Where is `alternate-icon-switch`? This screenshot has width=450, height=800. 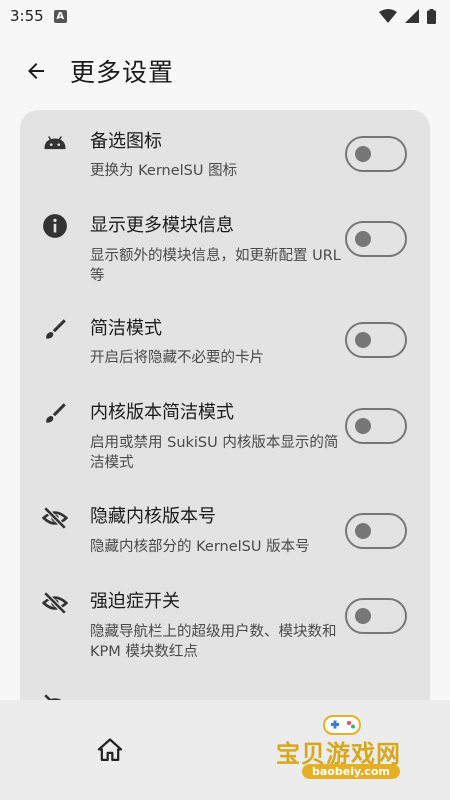
alternate-icon-switch is located at coordinates (376, 154).